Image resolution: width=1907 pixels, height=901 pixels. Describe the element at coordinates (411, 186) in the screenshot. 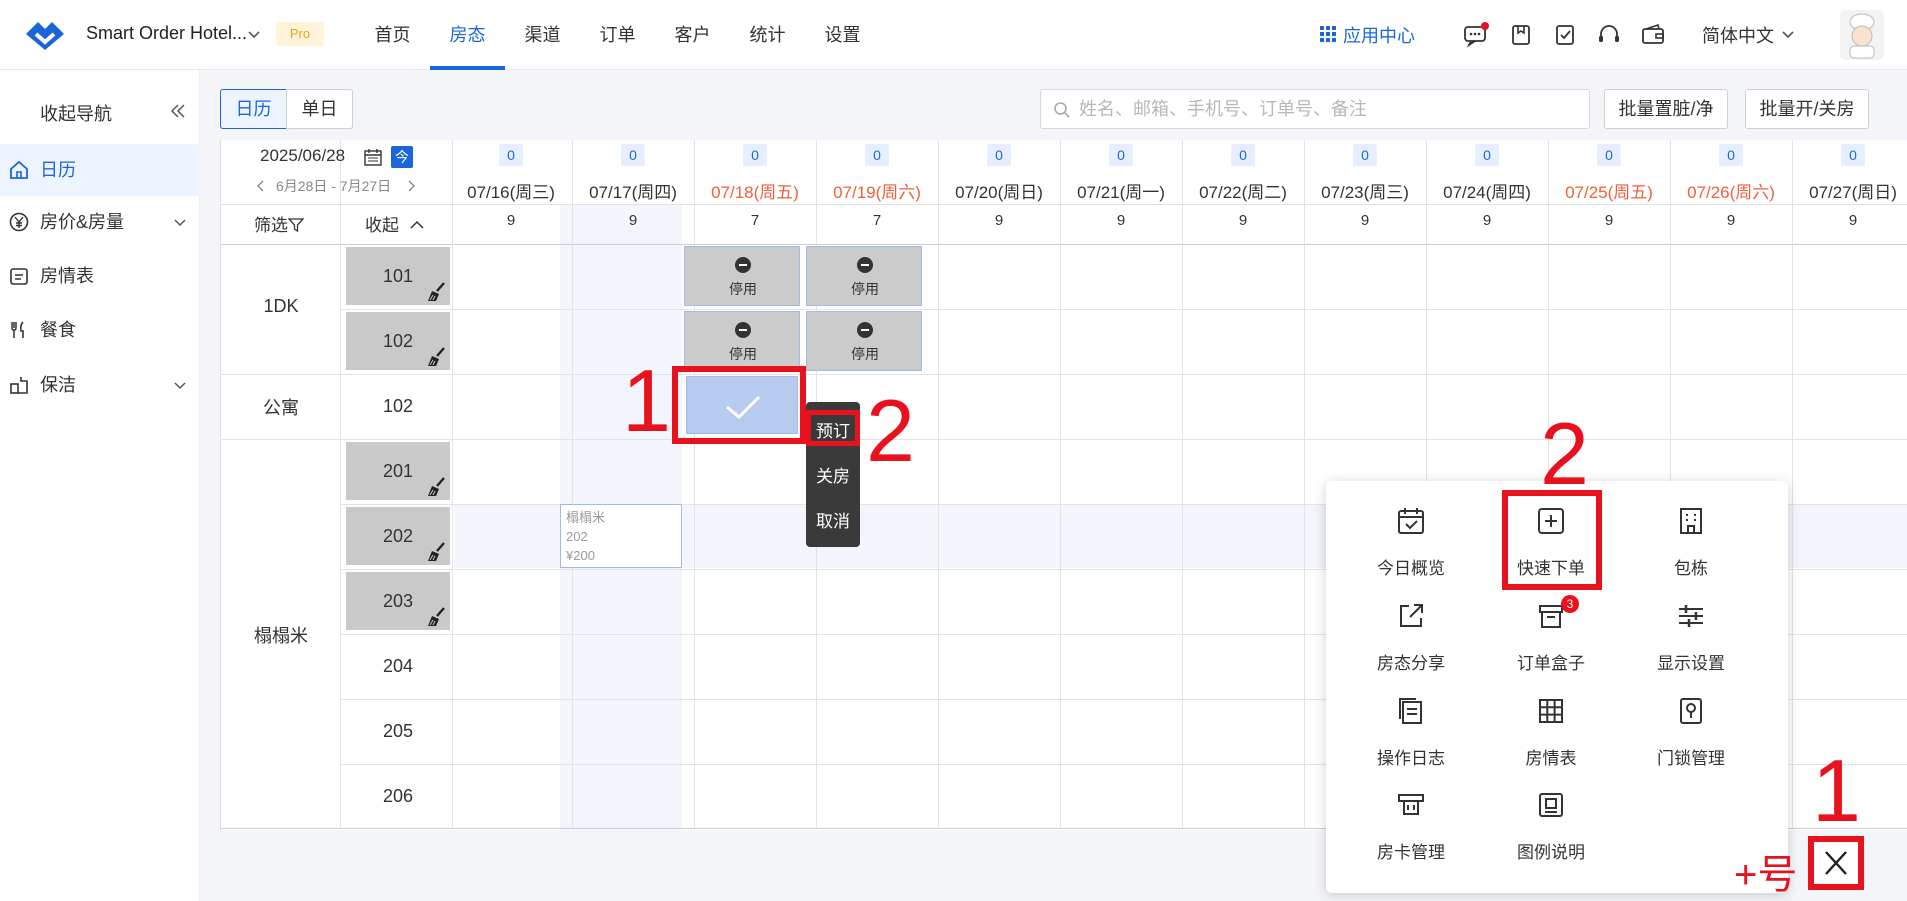

I see `chevron-right-icon` at that location.